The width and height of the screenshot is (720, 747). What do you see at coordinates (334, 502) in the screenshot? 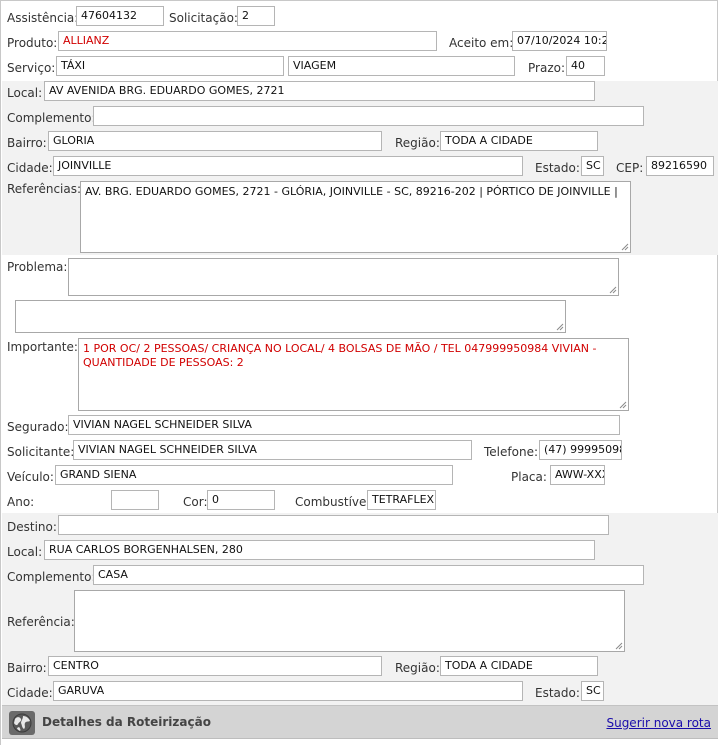
I see `combustivel-label: Combustível:` at bounding box center [334, 502].